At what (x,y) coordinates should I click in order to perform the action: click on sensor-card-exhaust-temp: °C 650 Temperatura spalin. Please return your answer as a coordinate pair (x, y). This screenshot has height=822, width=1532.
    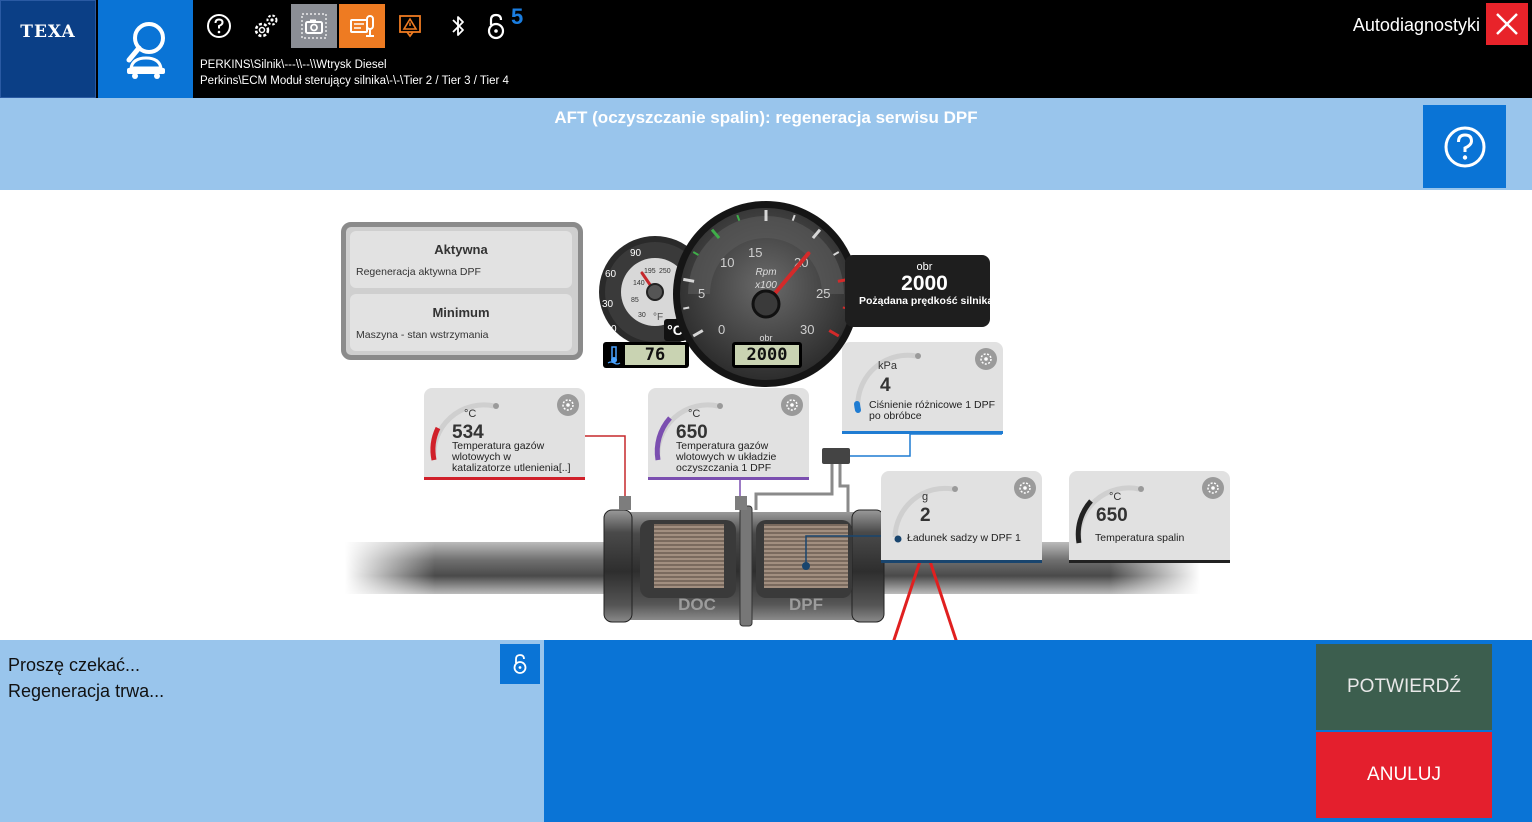
    Looking at the image, I should click on (1149, 517).